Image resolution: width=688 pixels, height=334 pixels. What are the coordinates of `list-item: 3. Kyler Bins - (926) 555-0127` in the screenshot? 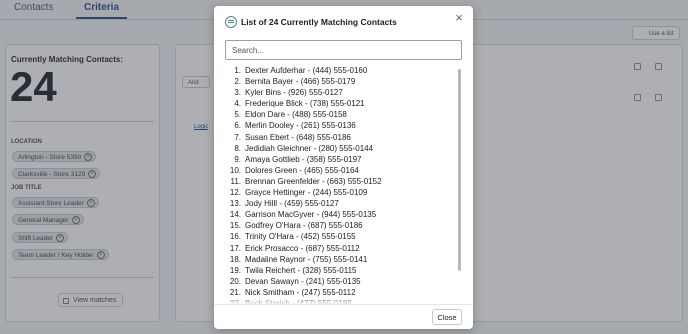 It's located at (338, 92).